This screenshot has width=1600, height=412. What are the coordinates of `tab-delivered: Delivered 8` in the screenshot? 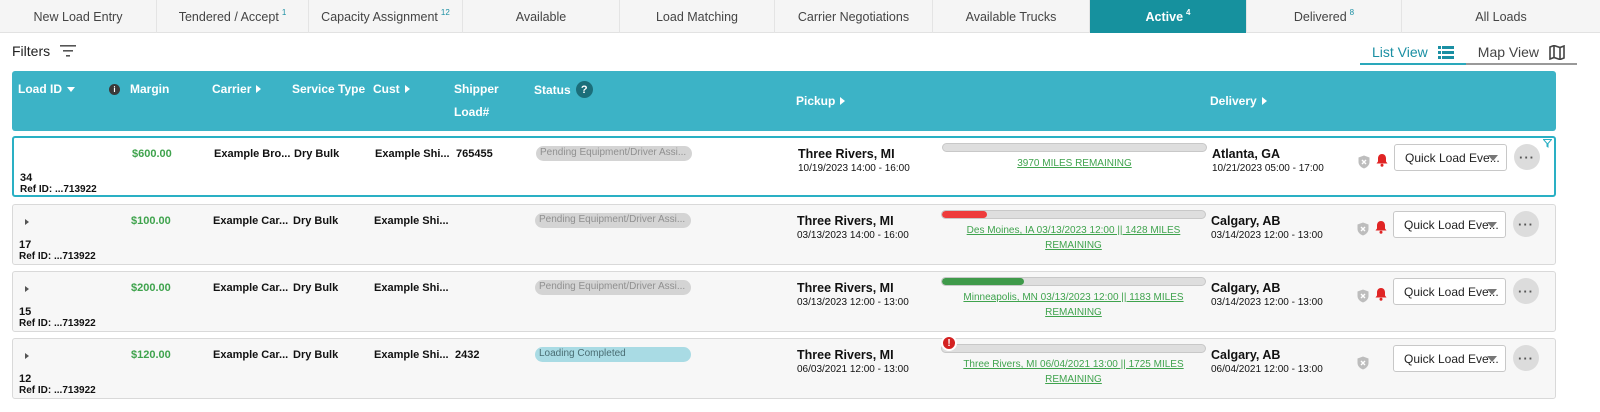 It's located at (1324, 16).